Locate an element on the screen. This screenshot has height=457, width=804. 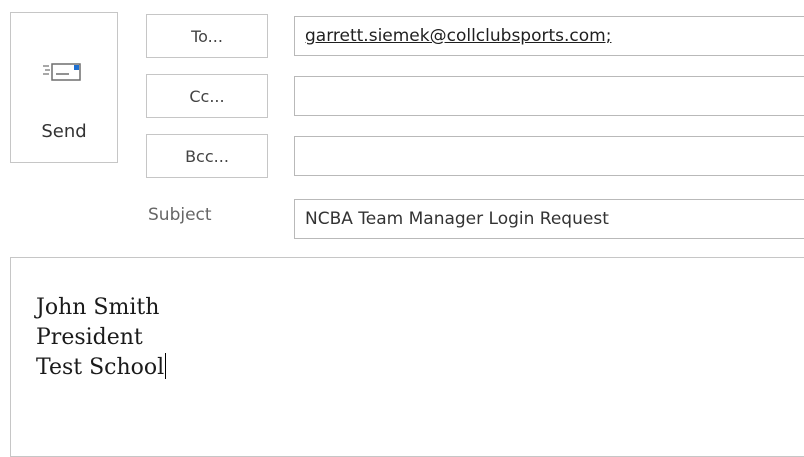
send-label: Send is located at coordinates (64, 131).